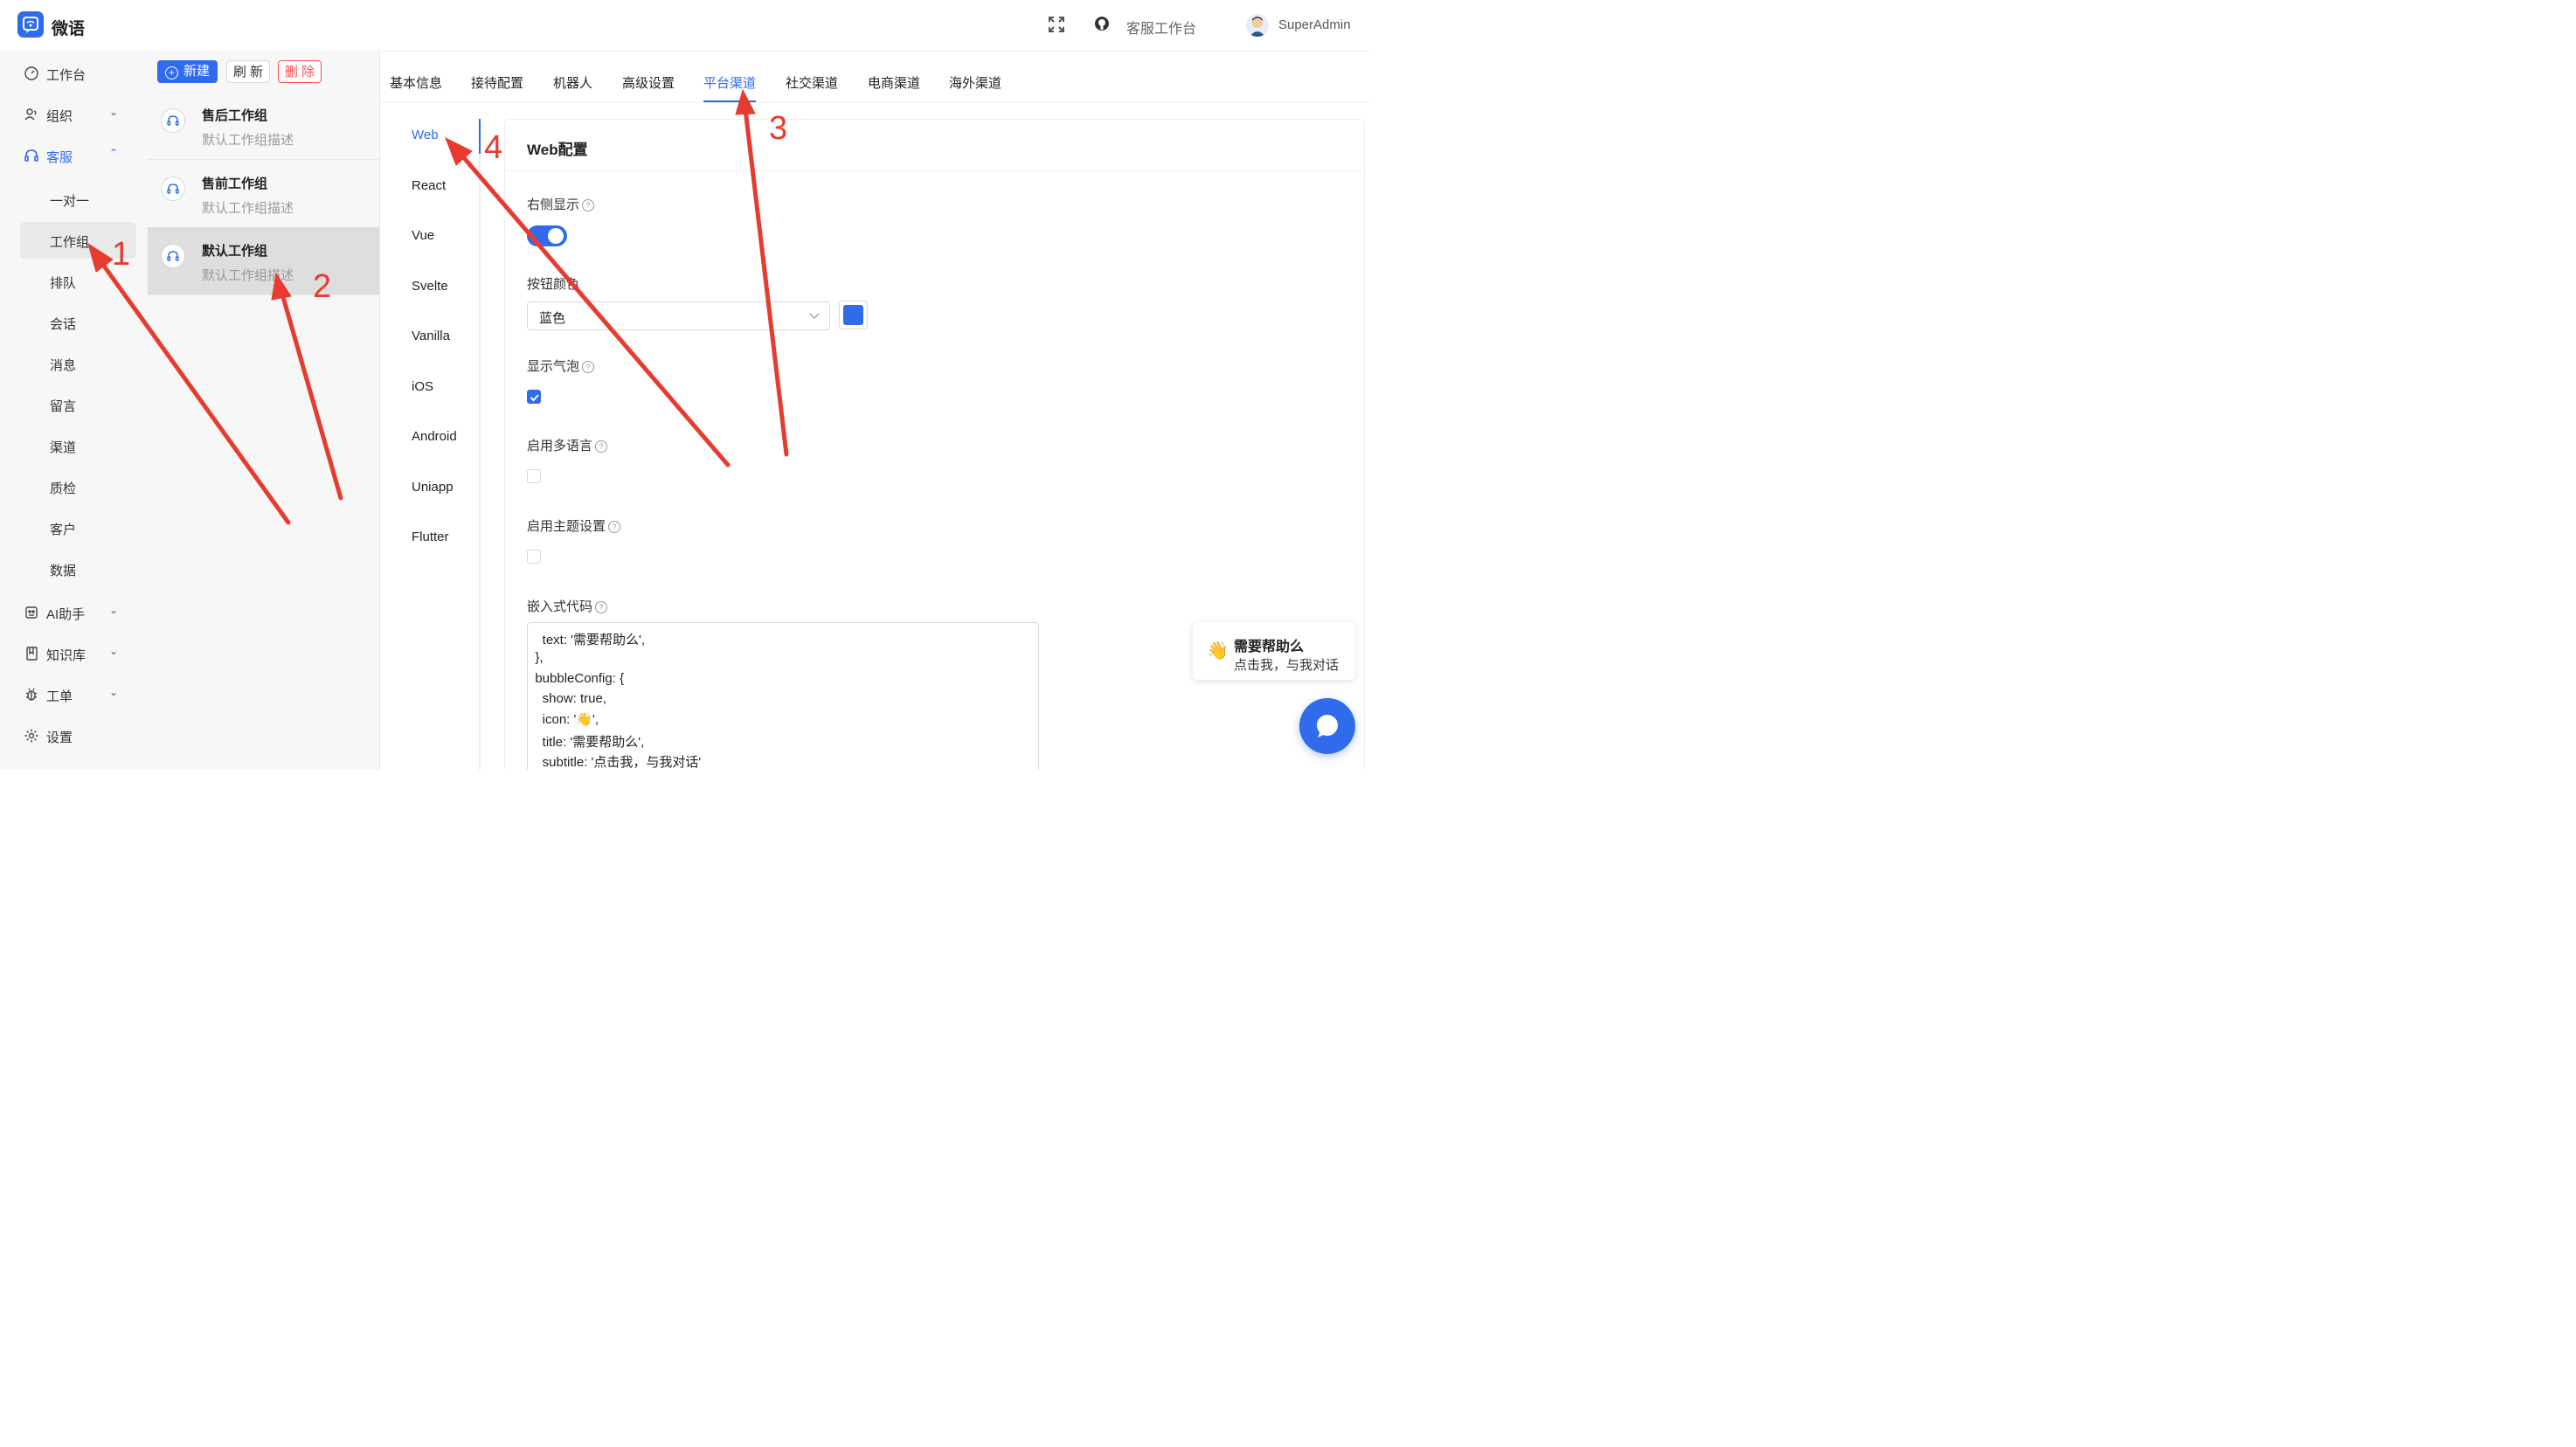 The image size is (2576, 1447). I want to click on sidebar-sub-message: 消息, so click(78, 364).